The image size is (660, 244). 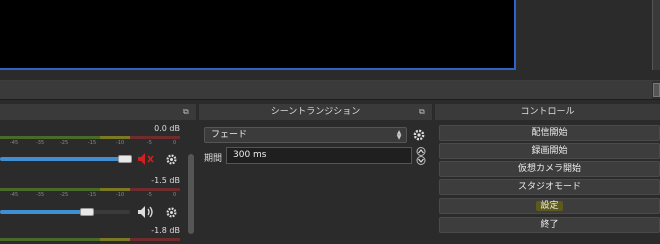 I want to click on status-strip, so click(x=330, y=90).